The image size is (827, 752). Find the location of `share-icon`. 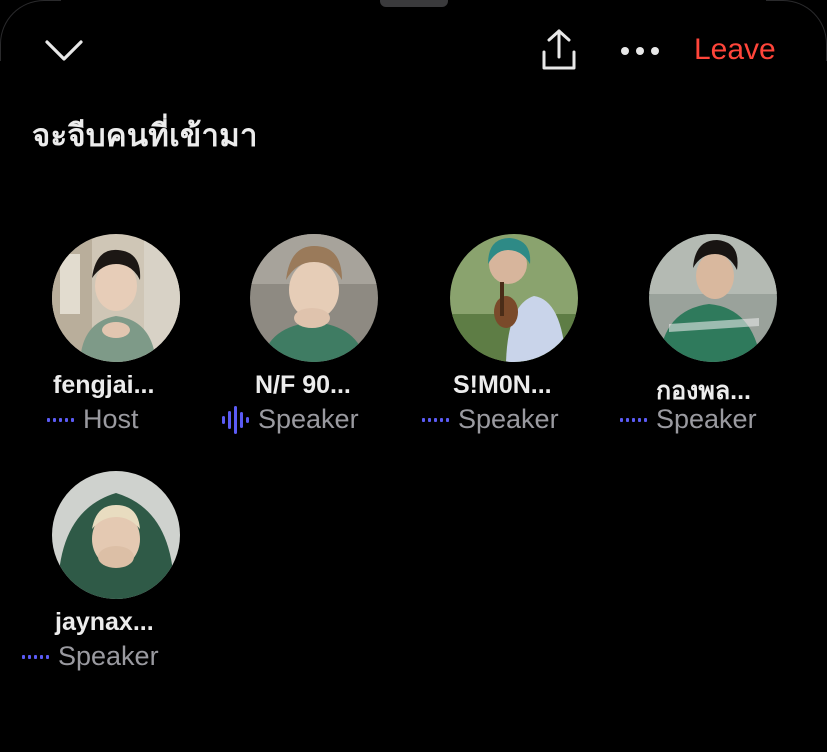

share-icon is located at coordinates (559, 49).